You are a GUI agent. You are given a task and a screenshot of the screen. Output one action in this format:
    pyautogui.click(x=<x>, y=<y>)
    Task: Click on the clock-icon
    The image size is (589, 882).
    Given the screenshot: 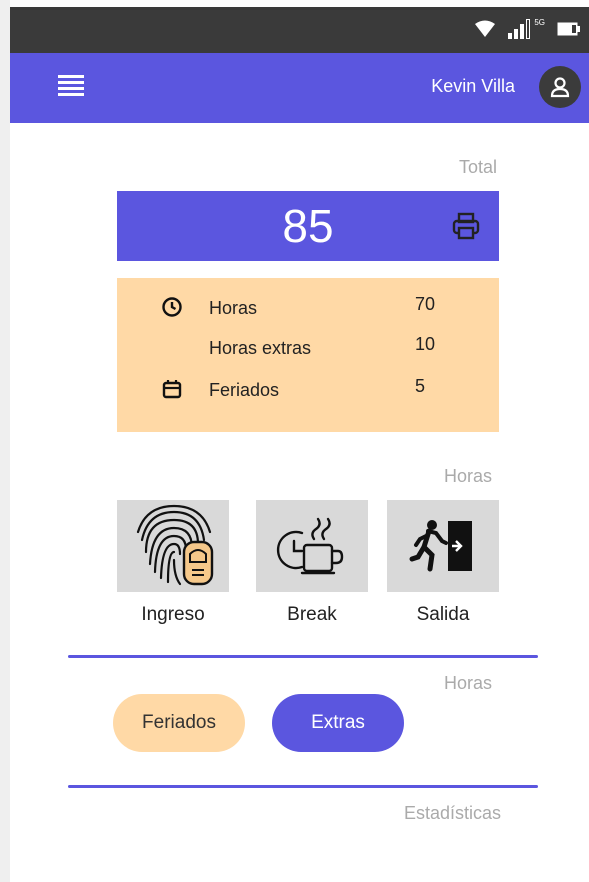 What is the action you would take?
    pyautogui.click(x=172, y=307)
    